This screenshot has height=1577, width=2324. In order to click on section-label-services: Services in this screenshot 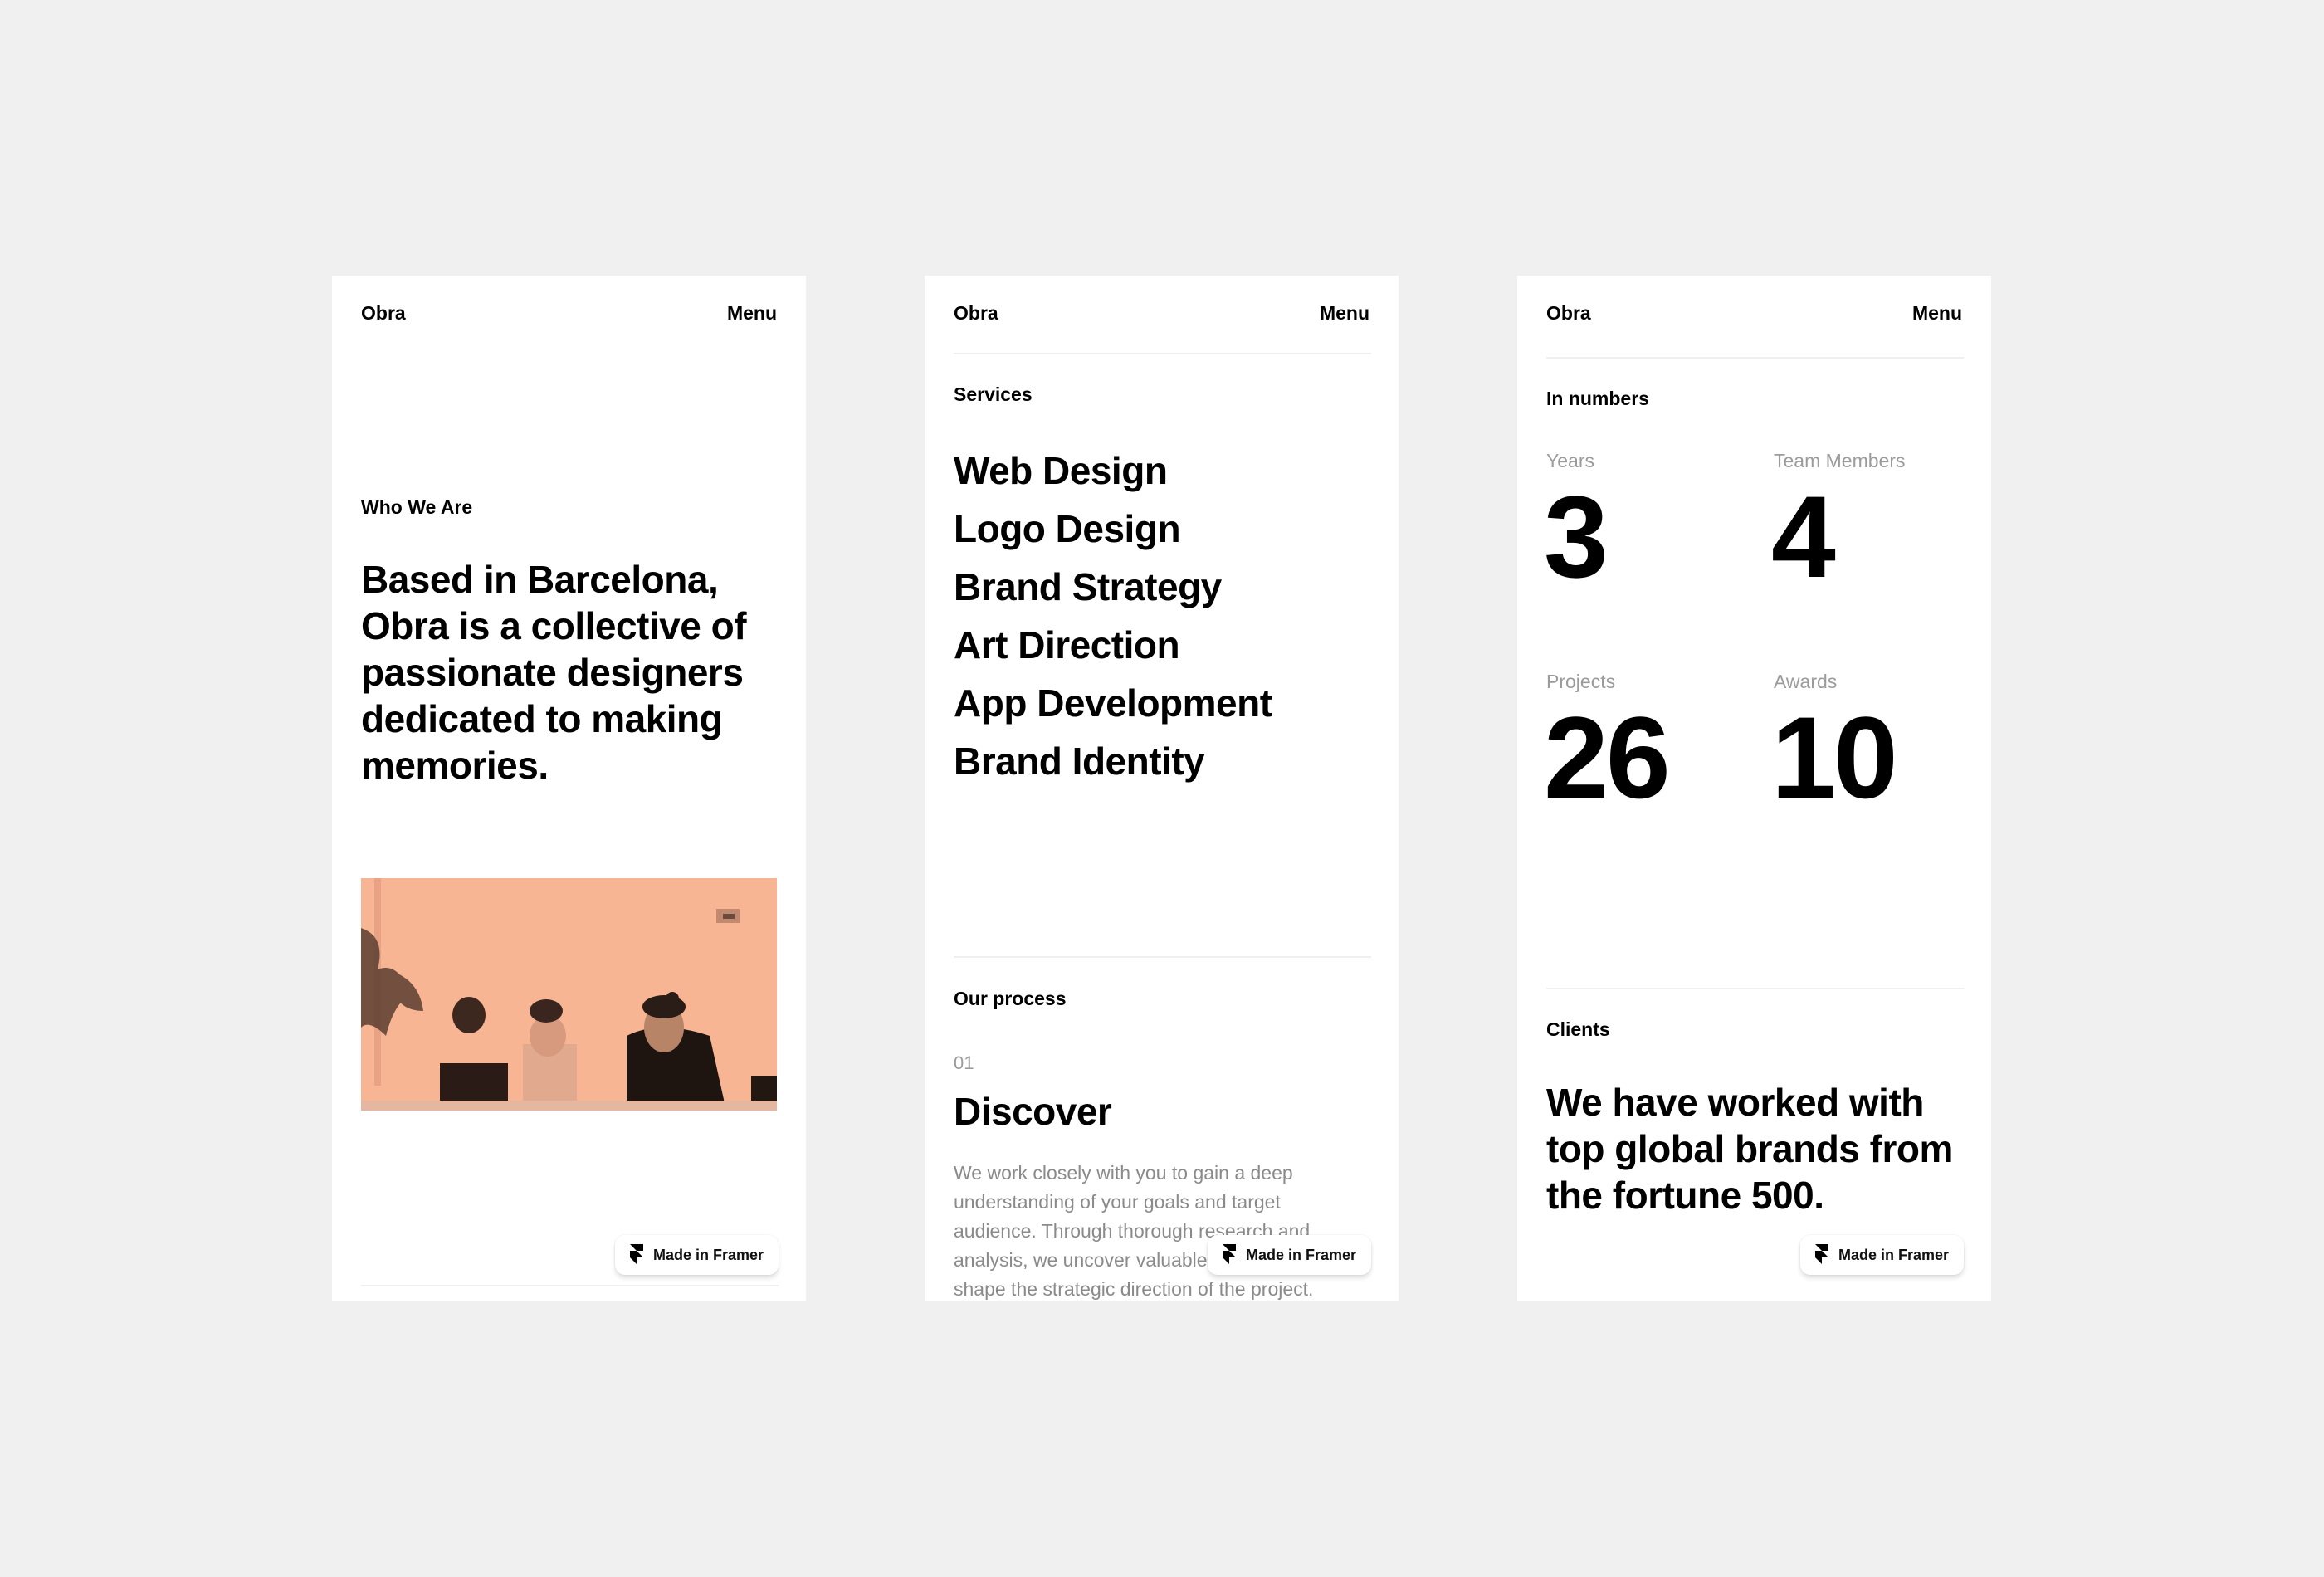, I will do `click(993, 394)`.